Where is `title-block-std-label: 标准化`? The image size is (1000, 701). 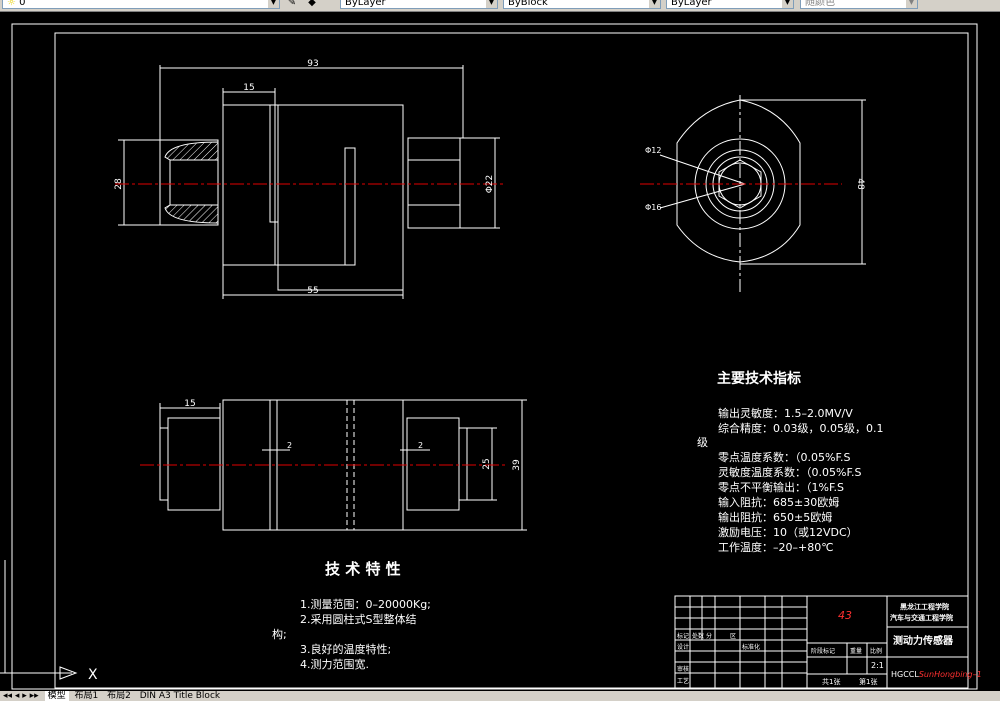 title-block-std-label: 标准化 is located at coordinates (751, 647).